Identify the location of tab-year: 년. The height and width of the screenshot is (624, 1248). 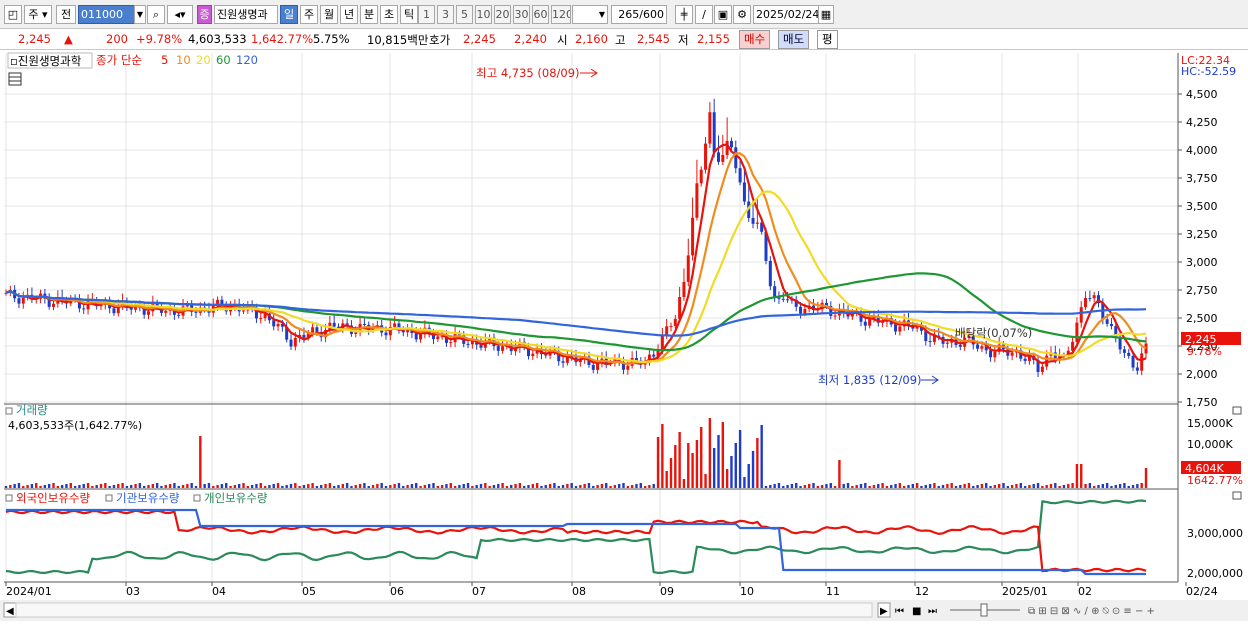
(349, 14).